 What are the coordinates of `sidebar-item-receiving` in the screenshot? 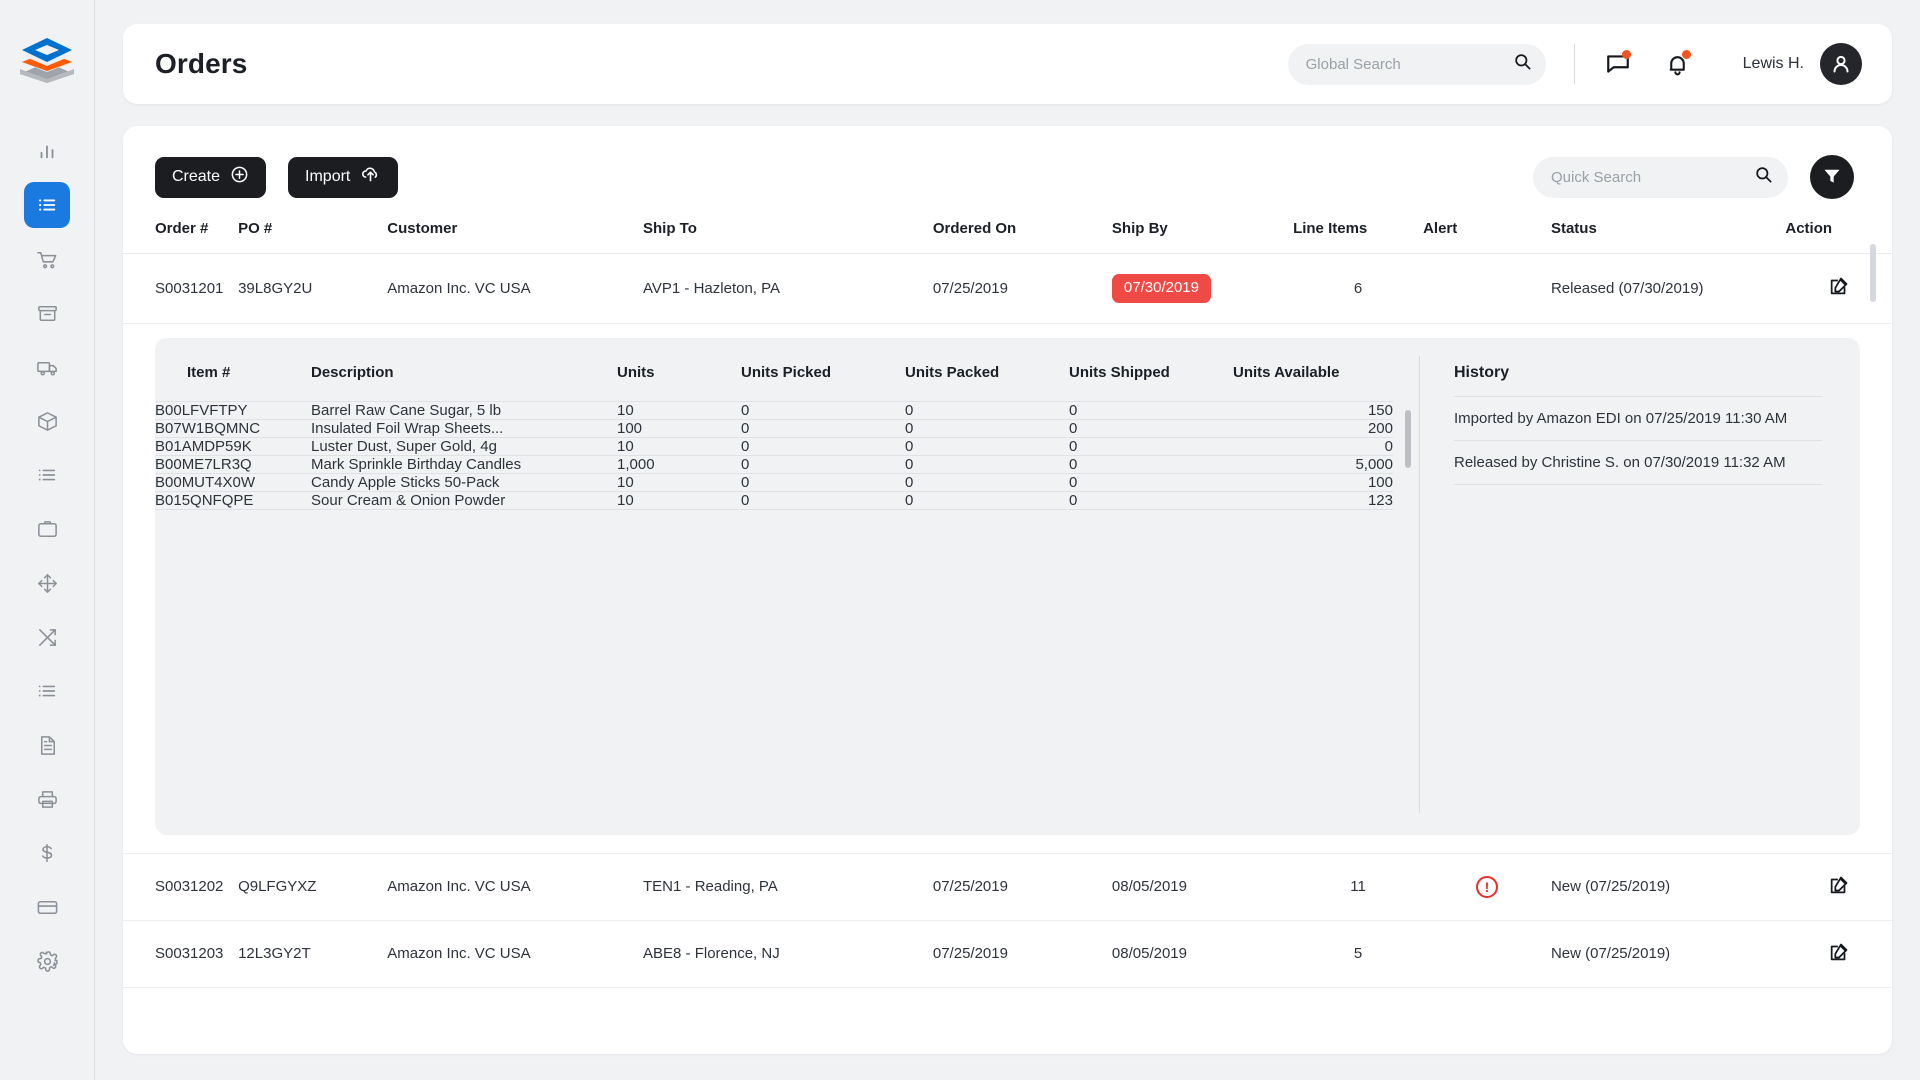 It's located at (47, 313).